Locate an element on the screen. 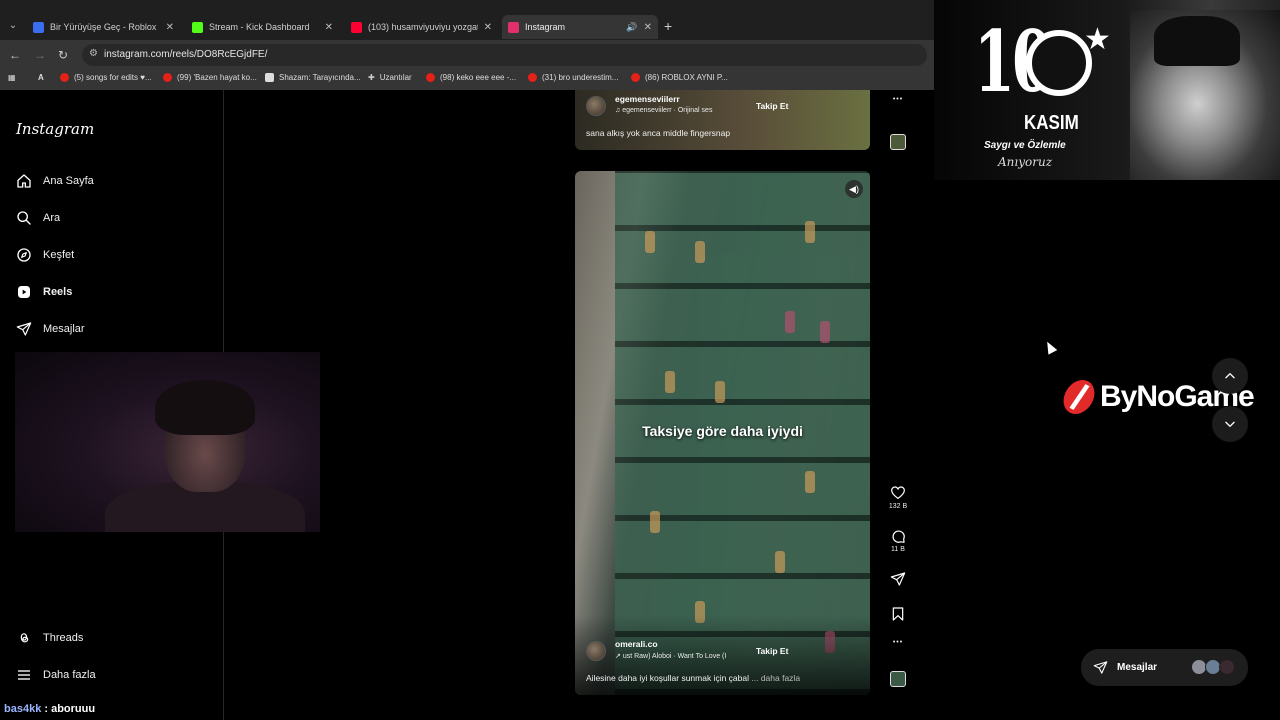 This screenshot has height=720, width=1280. reel-username: omerali.co is located at coordinates (636, 644).